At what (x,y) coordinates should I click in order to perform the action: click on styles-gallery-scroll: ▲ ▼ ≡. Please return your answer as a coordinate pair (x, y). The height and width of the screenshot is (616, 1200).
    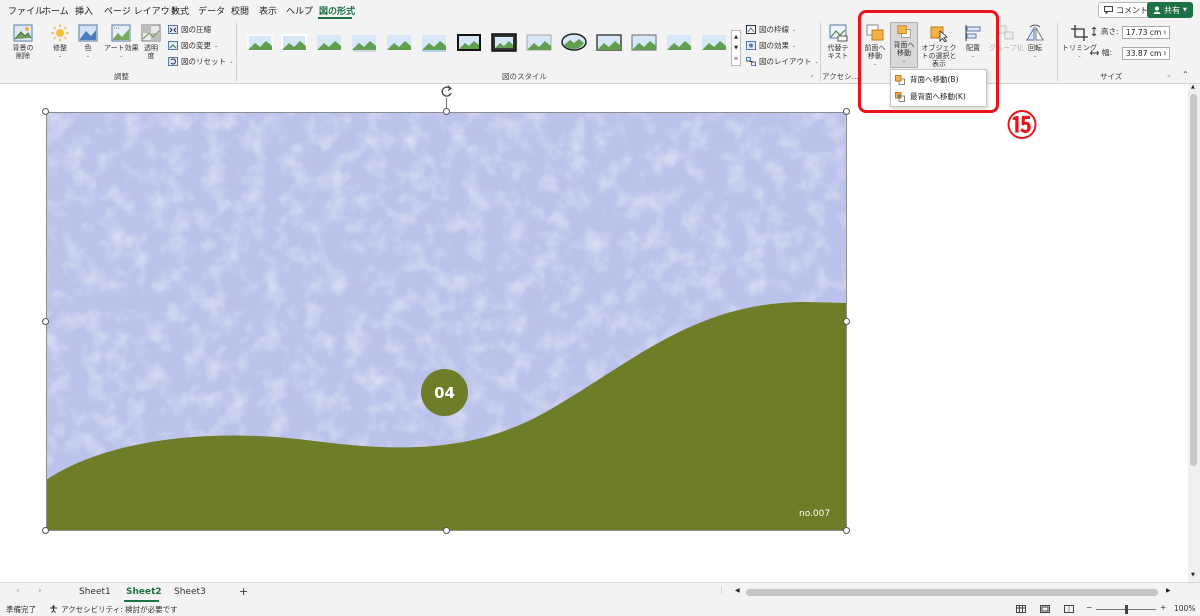
    Looking at the image, I should click on (736, 48).